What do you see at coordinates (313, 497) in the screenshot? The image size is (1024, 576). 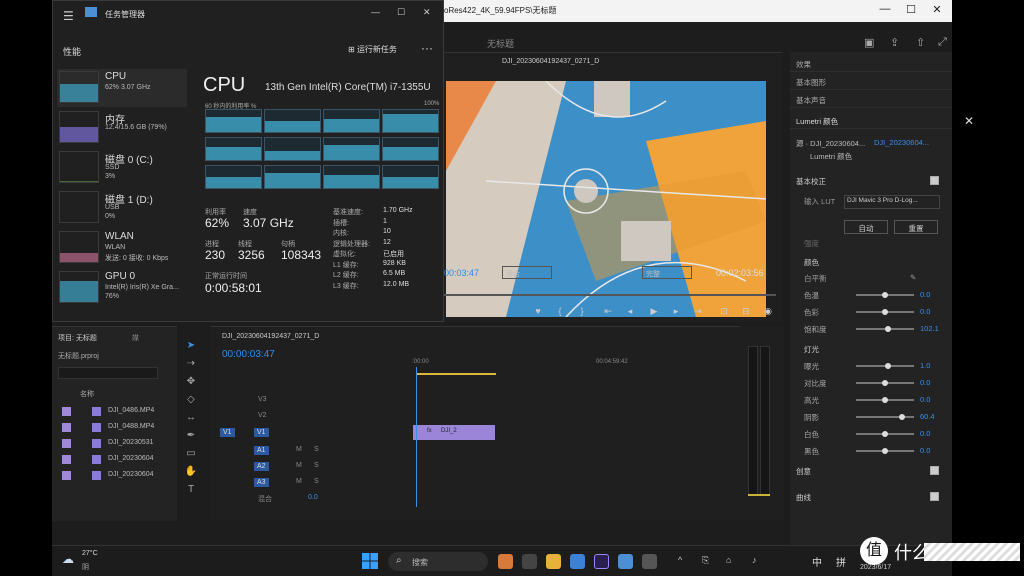 I see `mix-value: 0.0` at bounding box center [313, 497].